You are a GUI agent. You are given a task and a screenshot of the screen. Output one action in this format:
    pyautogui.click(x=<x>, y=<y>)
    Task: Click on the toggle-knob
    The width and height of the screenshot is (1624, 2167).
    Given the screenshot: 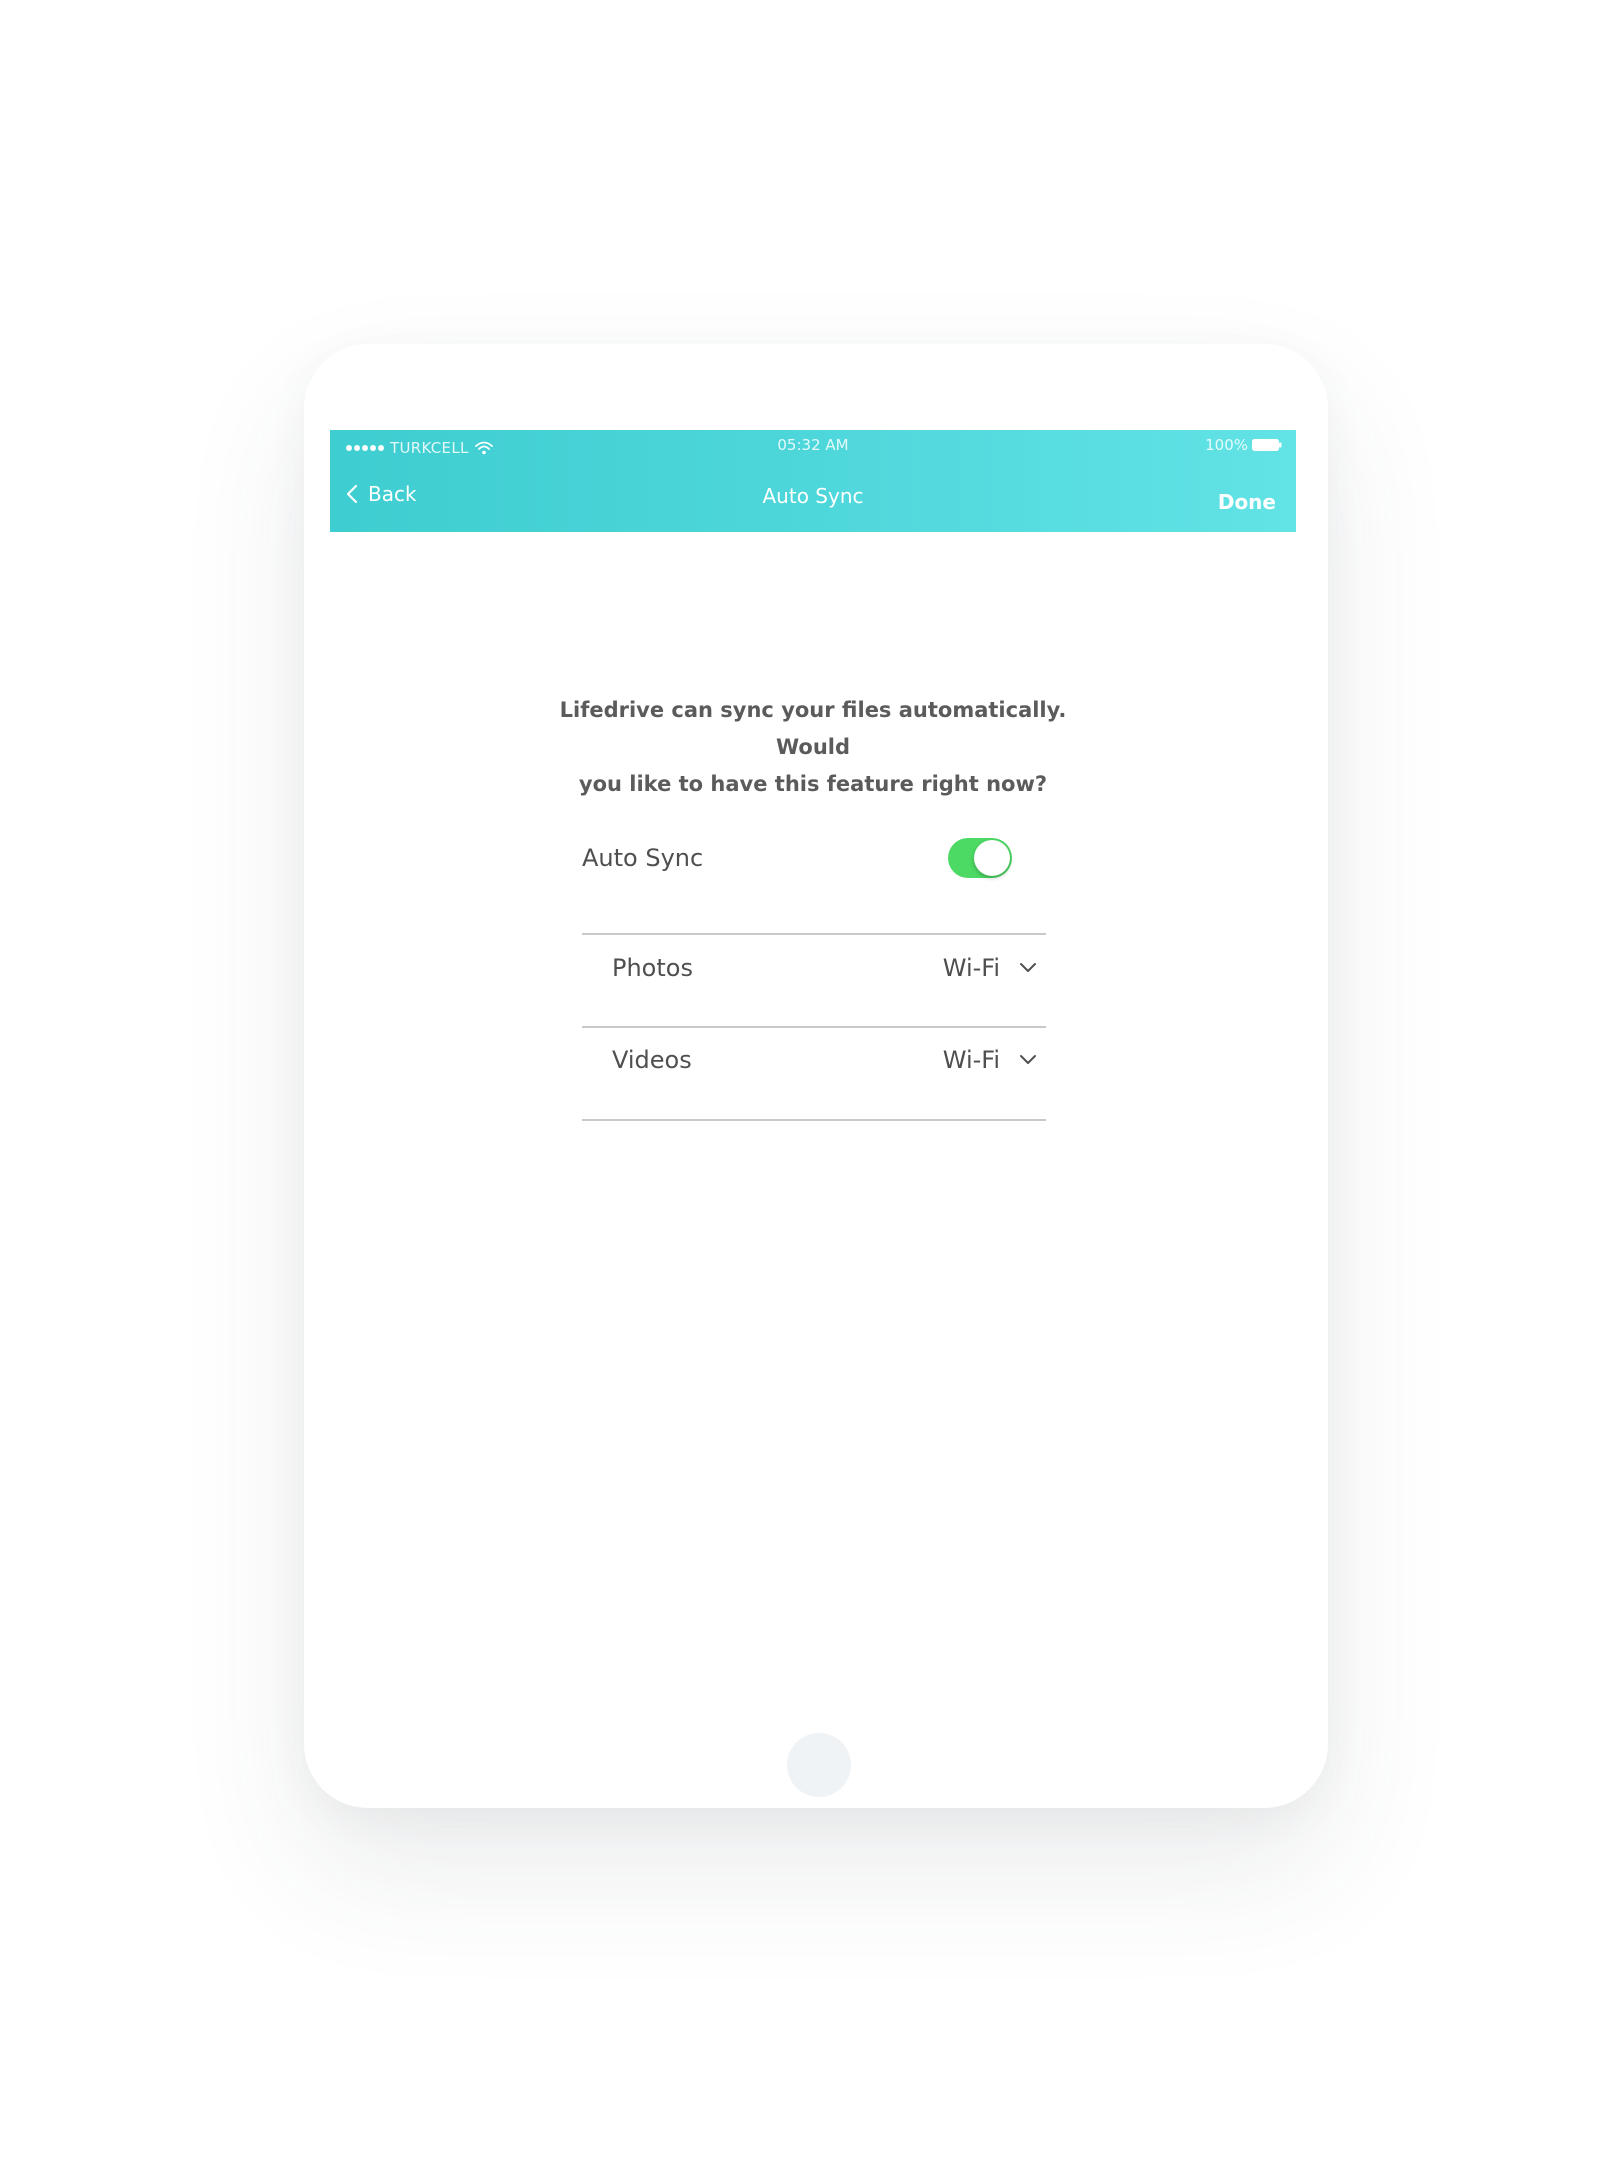 What is the action you would take?
    pyautogui.click(x=992, y=858)
    